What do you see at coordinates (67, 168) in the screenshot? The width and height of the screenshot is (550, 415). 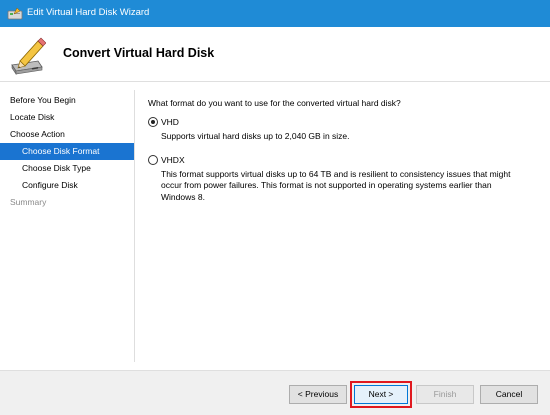 I see `nav-item-choose-disk-type: Choose Disk Type` at bounding box center [67, 168].